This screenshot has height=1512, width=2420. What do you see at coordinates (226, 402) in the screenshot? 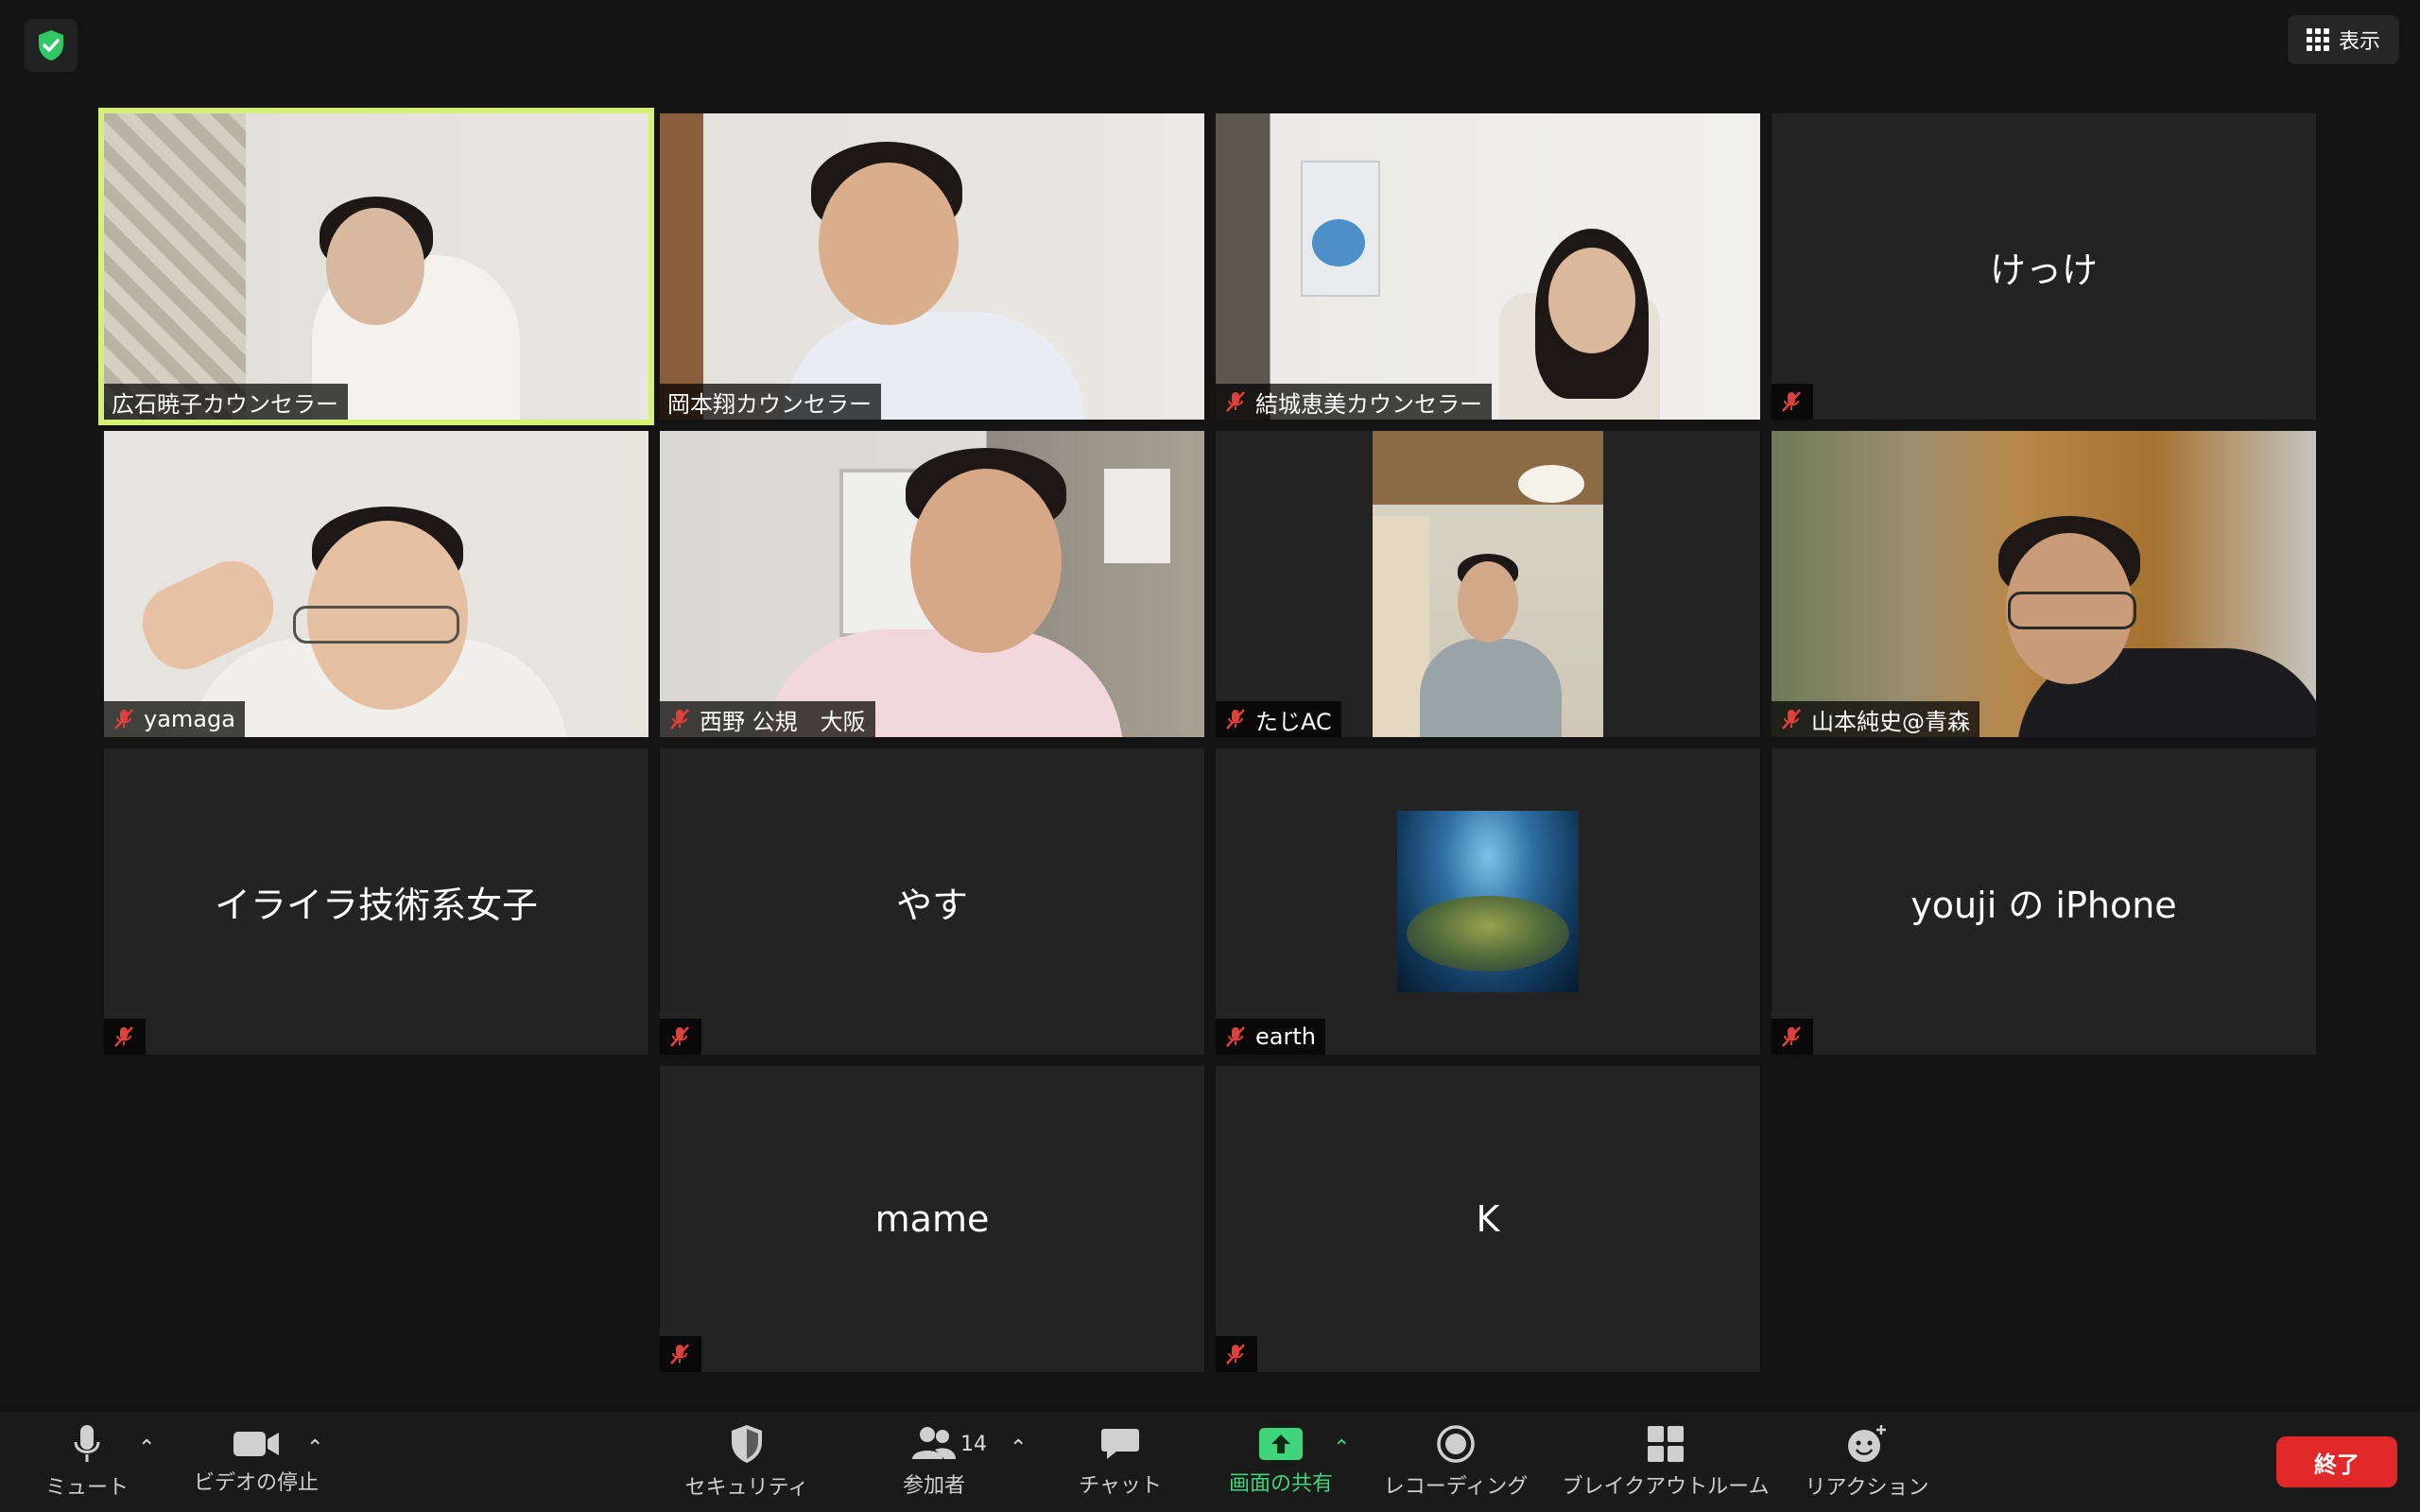
I see `participant-name-label: 広石暁子カウンセラー` at bounding box center [226, 402].